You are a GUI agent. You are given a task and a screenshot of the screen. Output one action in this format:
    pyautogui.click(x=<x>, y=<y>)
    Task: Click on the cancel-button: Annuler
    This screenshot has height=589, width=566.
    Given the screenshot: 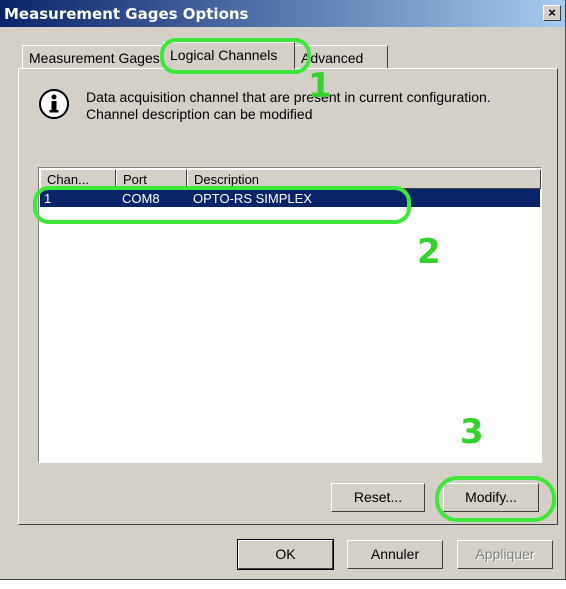 What is the action you would take?
    pyautogui.click(x=395, y=554)
    